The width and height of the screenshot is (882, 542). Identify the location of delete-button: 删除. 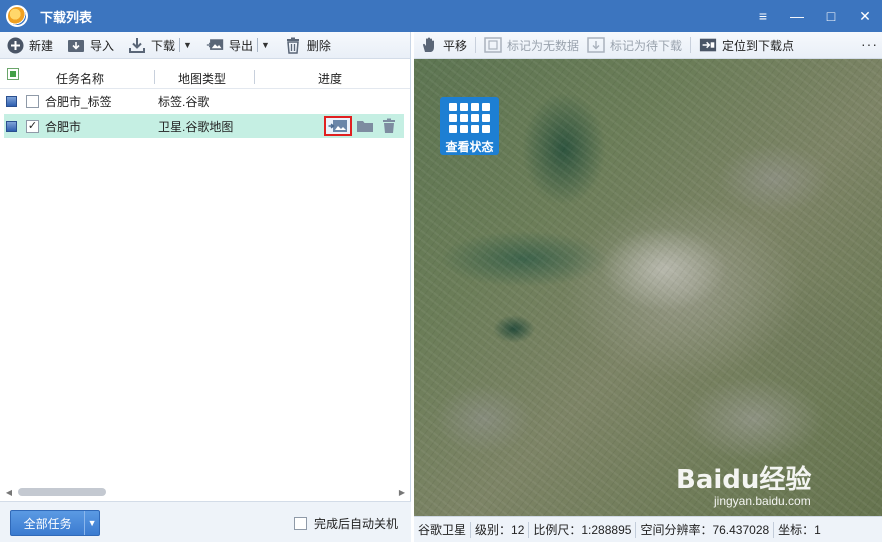
(307, 45).